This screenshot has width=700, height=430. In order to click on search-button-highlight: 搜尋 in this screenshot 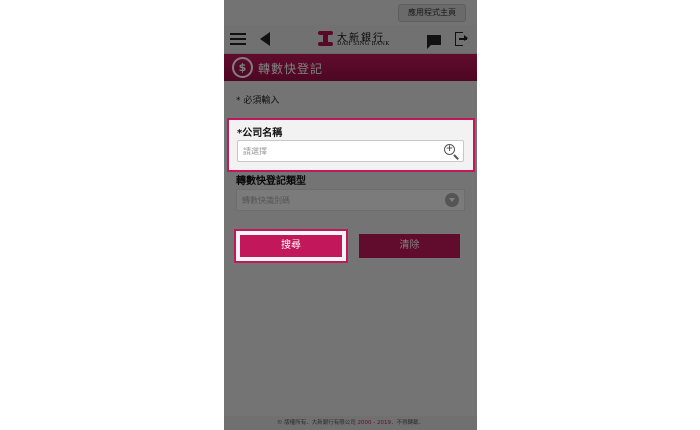, I will do `click(291, 246)`.